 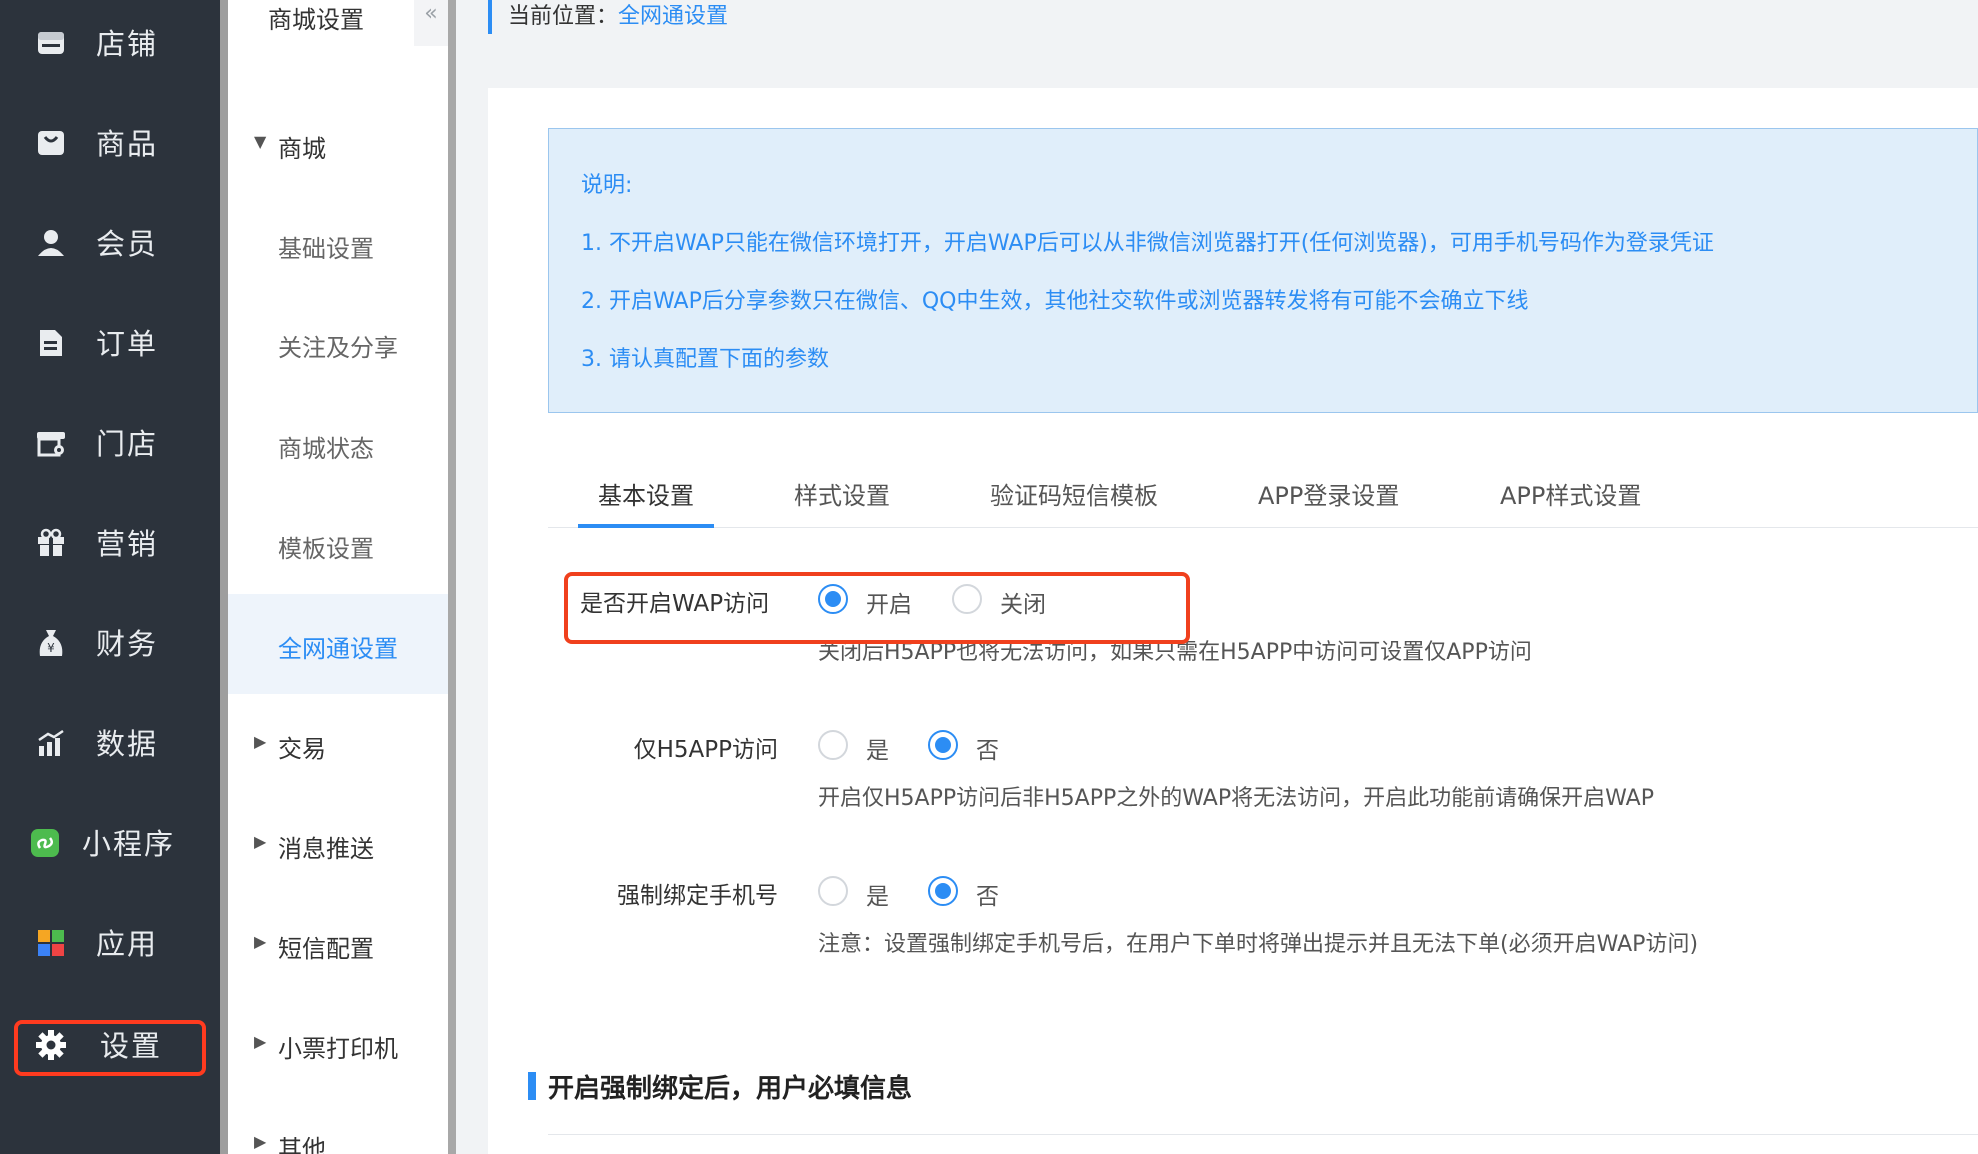 What do you see at coordinates (51, 943) in the screenshot?
I see `apps-icon` at bounding box center [51, 943].